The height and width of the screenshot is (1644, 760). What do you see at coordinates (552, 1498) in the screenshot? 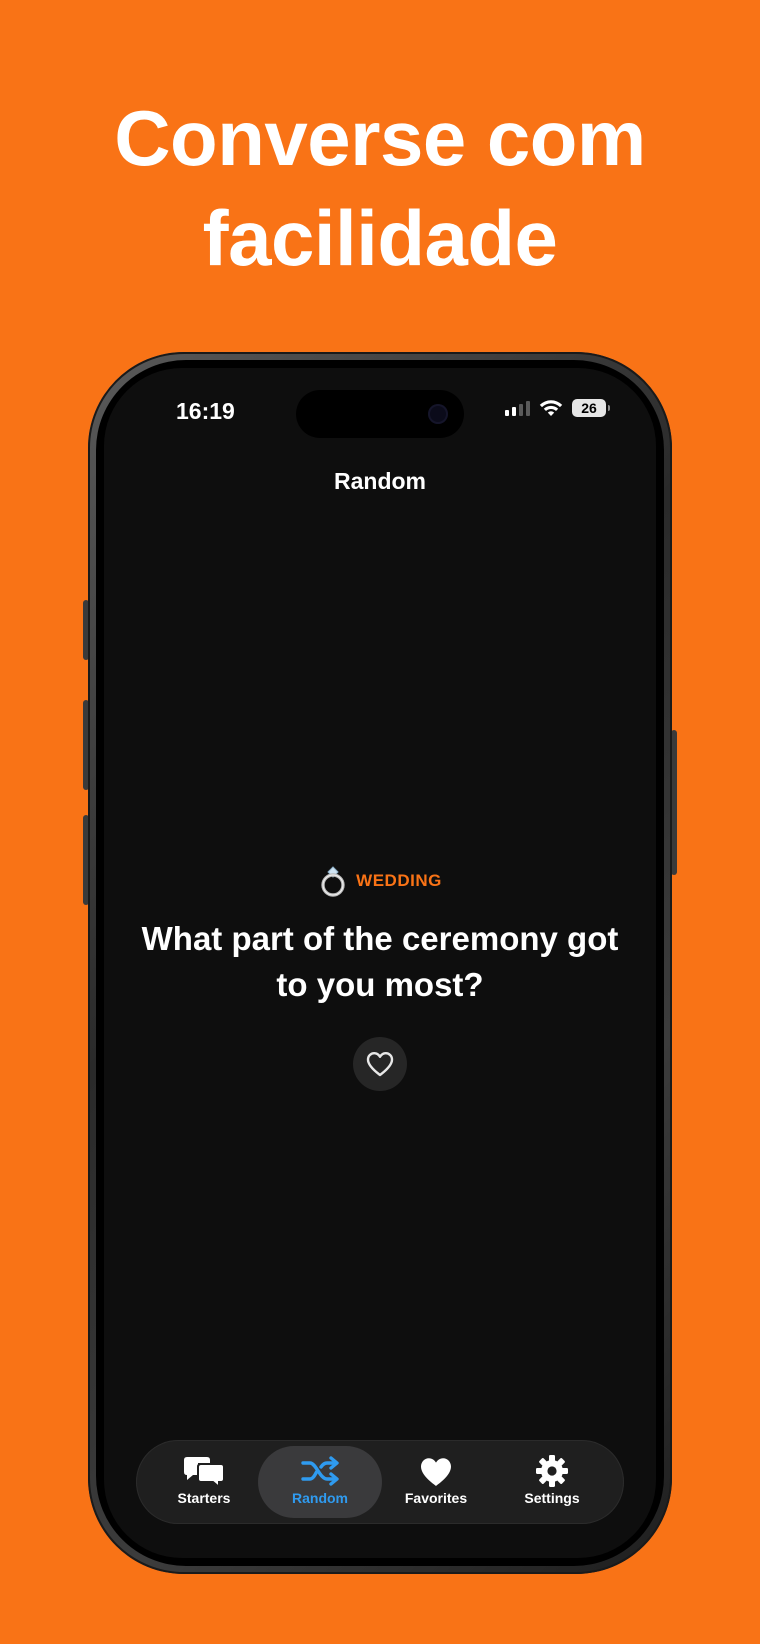
I see `tab-label: Settings` at bounding box center [552, 1498].